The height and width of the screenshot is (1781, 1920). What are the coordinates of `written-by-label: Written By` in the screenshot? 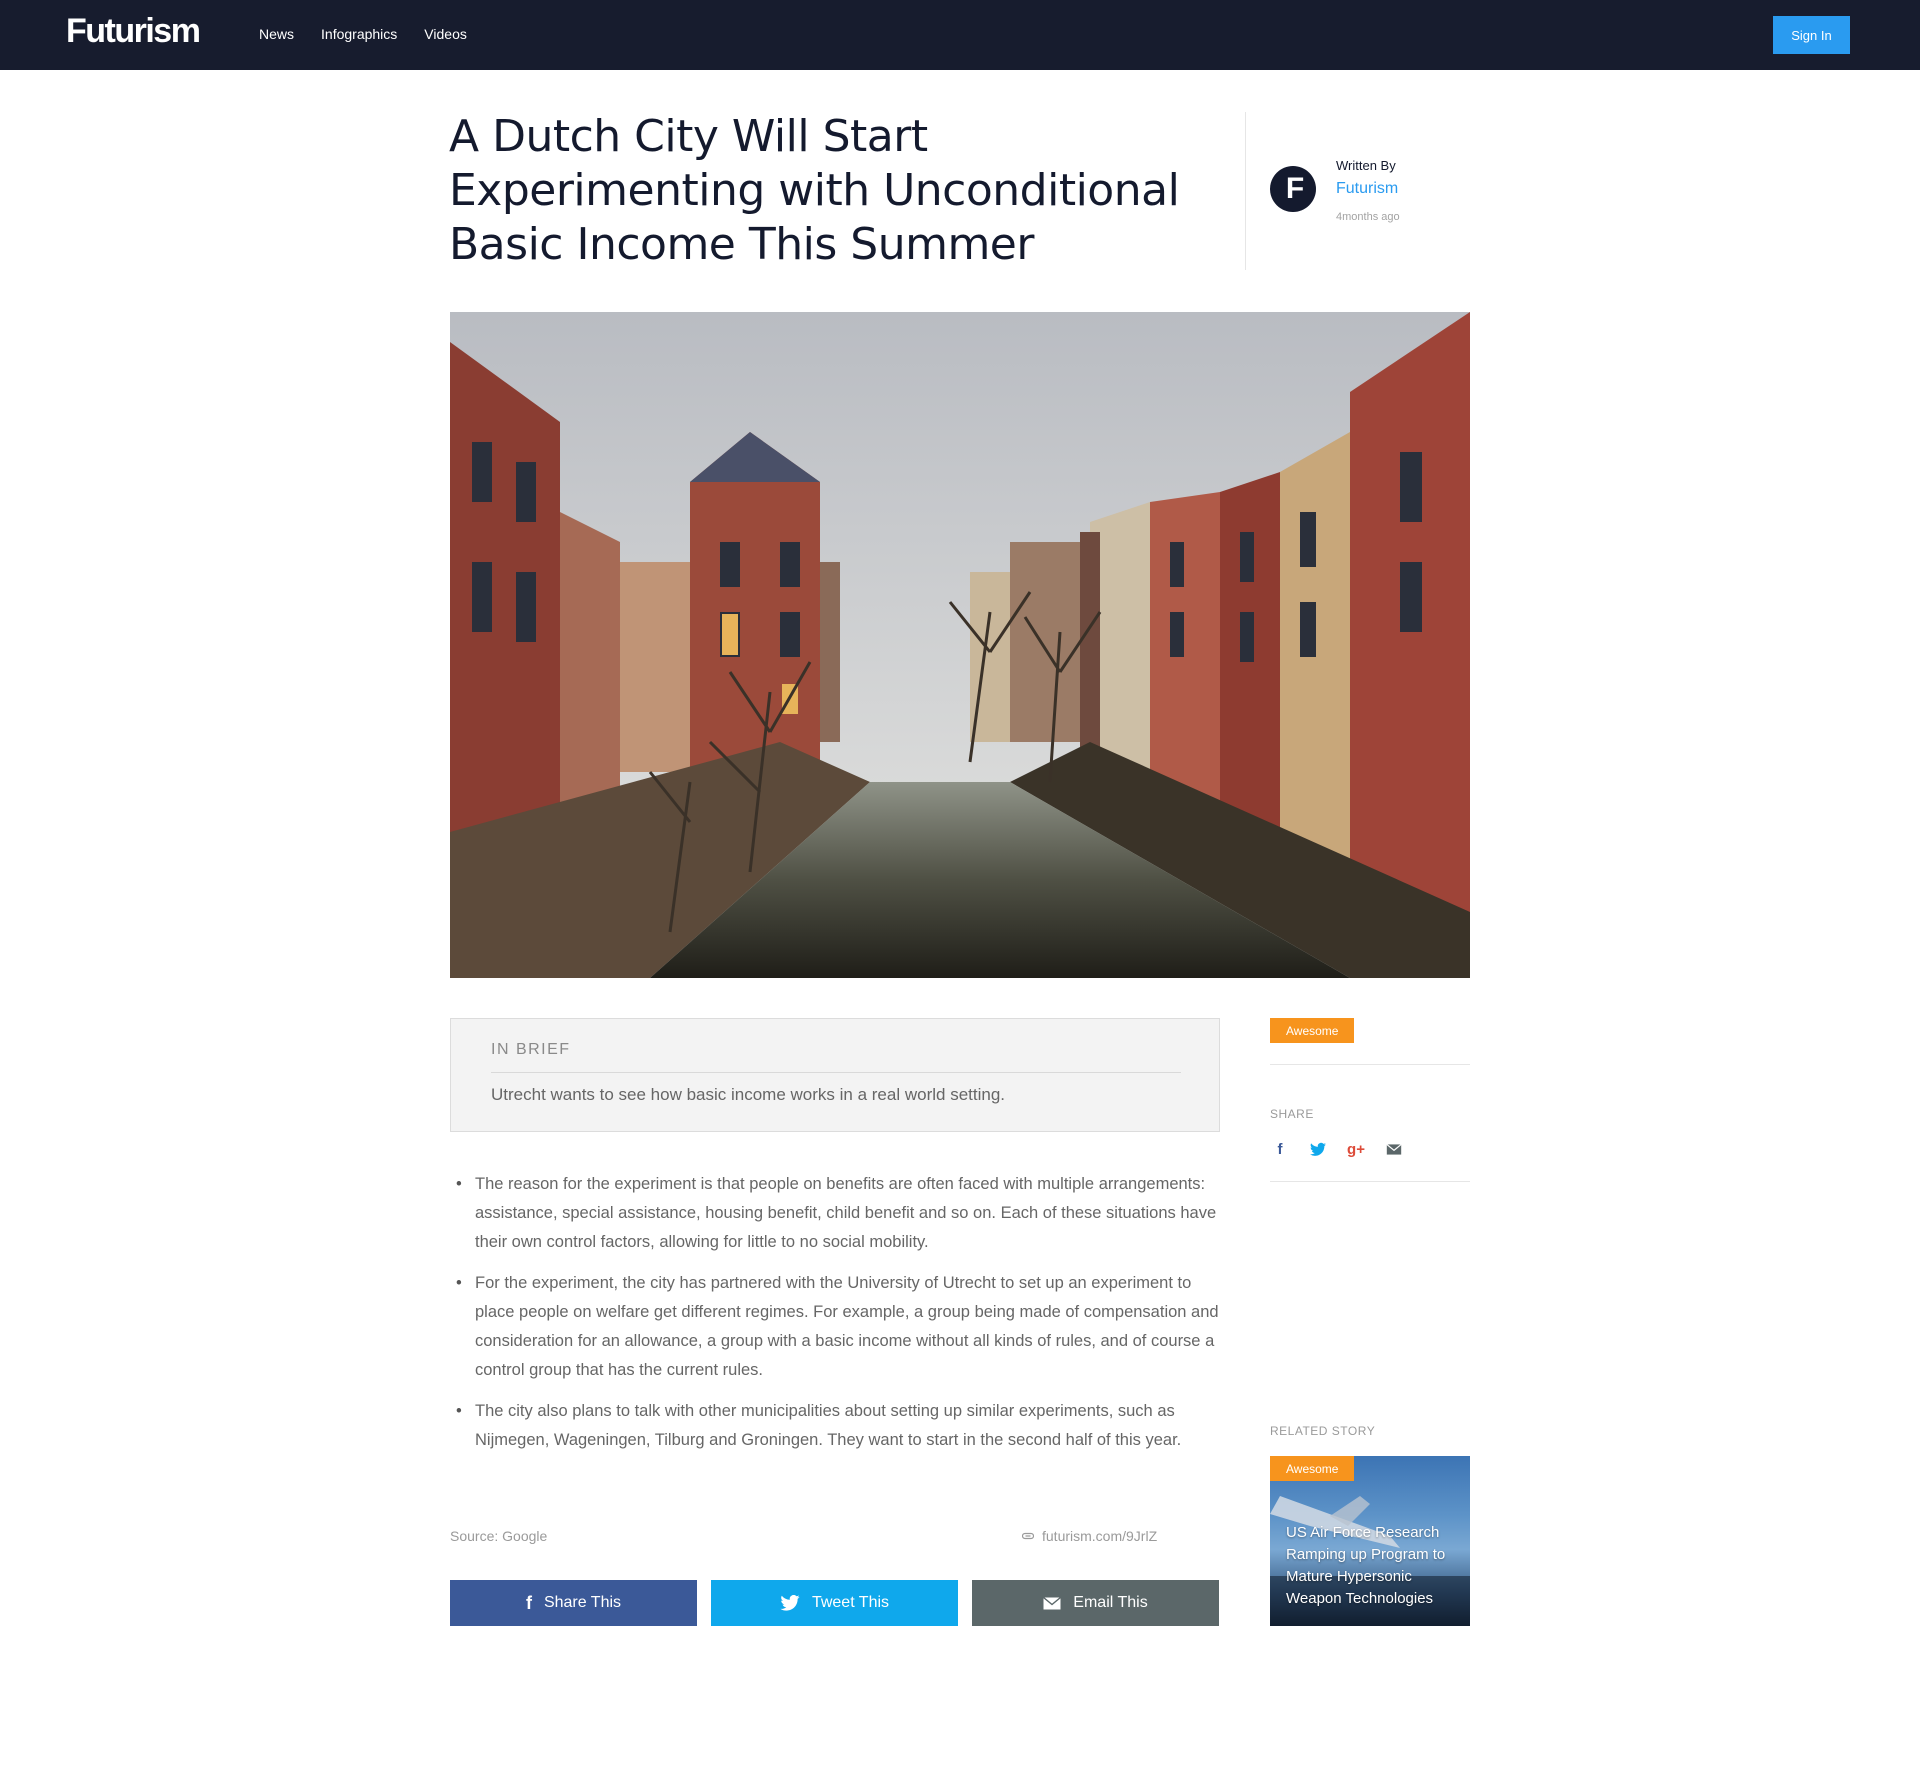 It's located at (1366, 165).